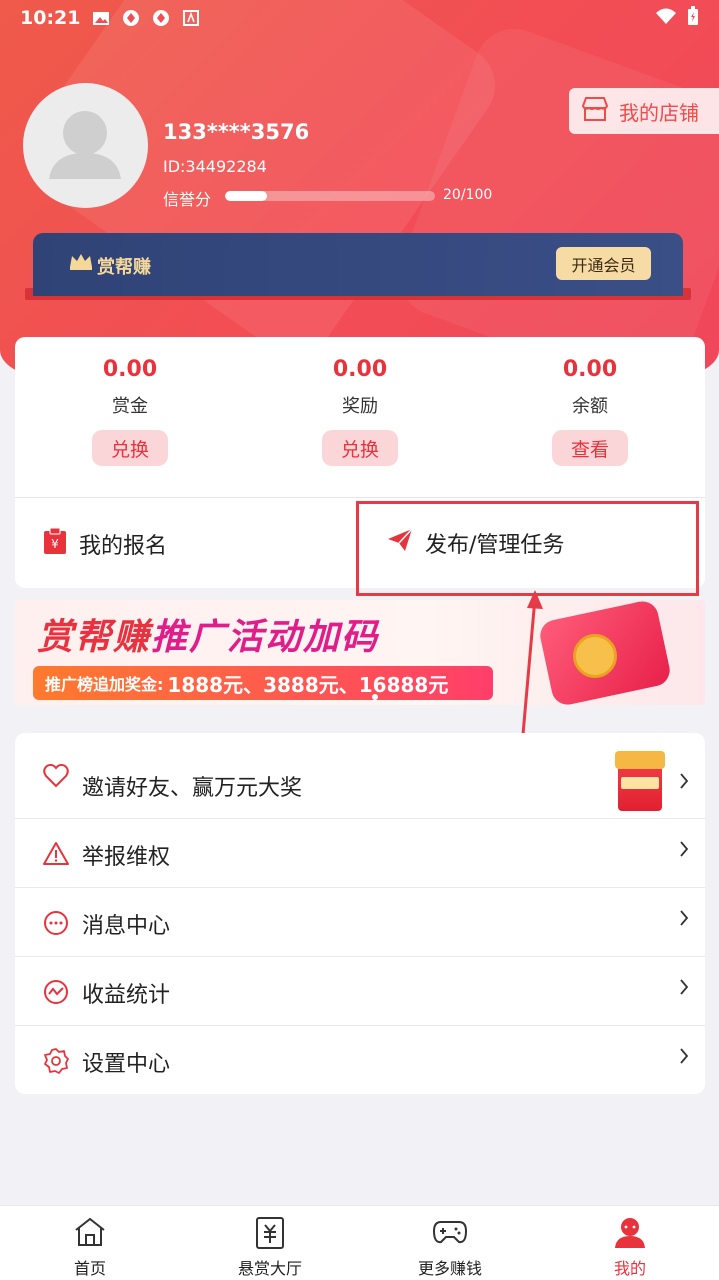  What do you see at coordinates (590, 448) in the screenshot?
I see `balance-view-button: 查看` at bounding box center [590, 448].